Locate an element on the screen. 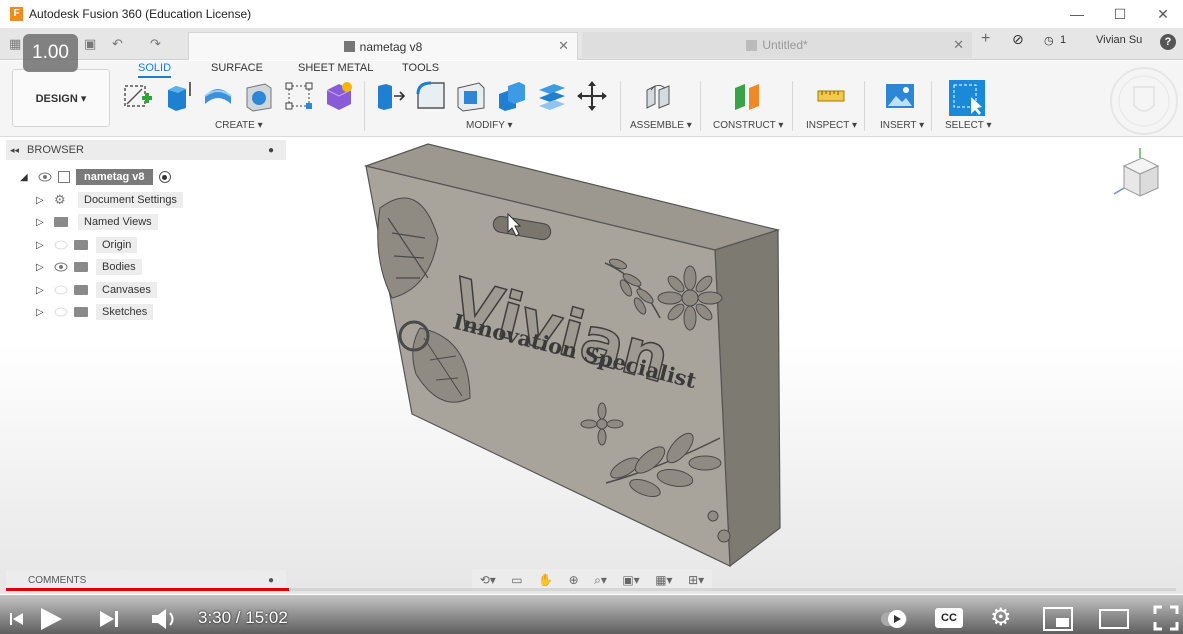  look-at-icon: ▭ is located at coordinates (516, 580).